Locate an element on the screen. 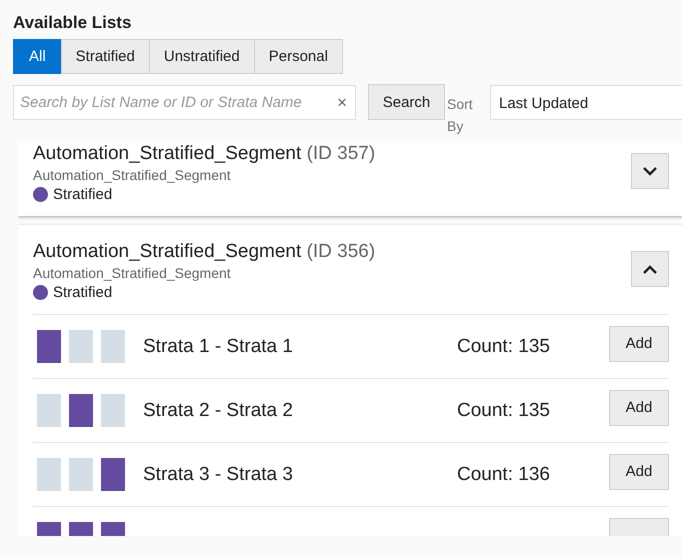 The image size is (682, 557). chevron-up-icon is located at coordinates (650, 269).